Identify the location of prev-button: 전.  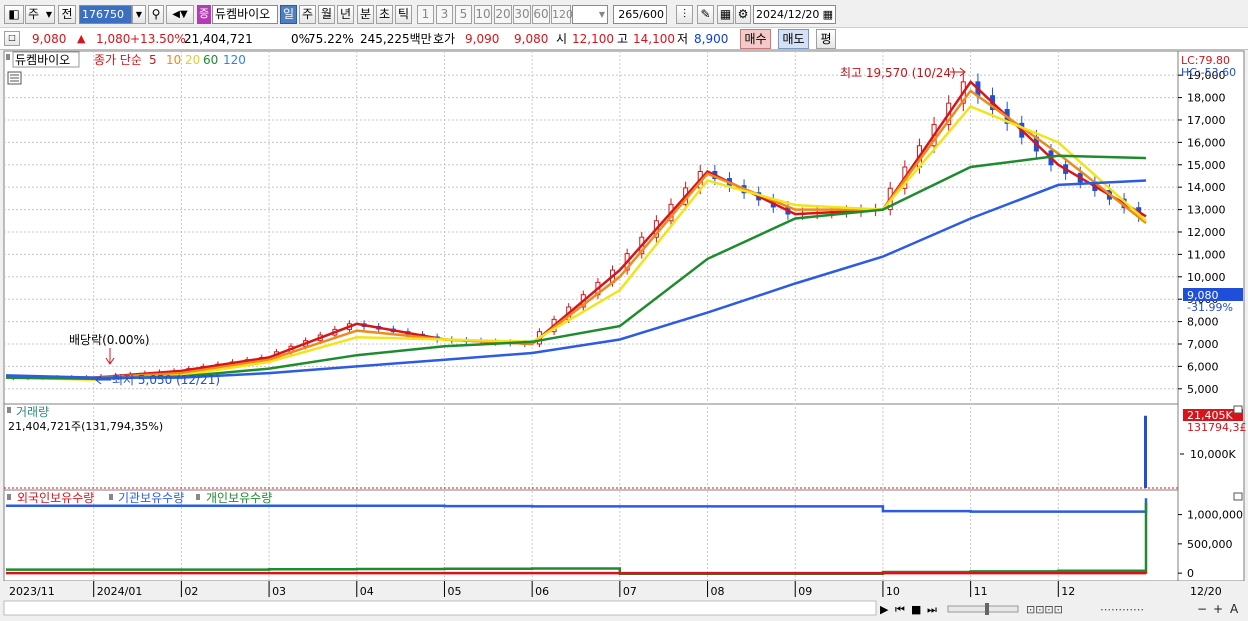
(67, 14).